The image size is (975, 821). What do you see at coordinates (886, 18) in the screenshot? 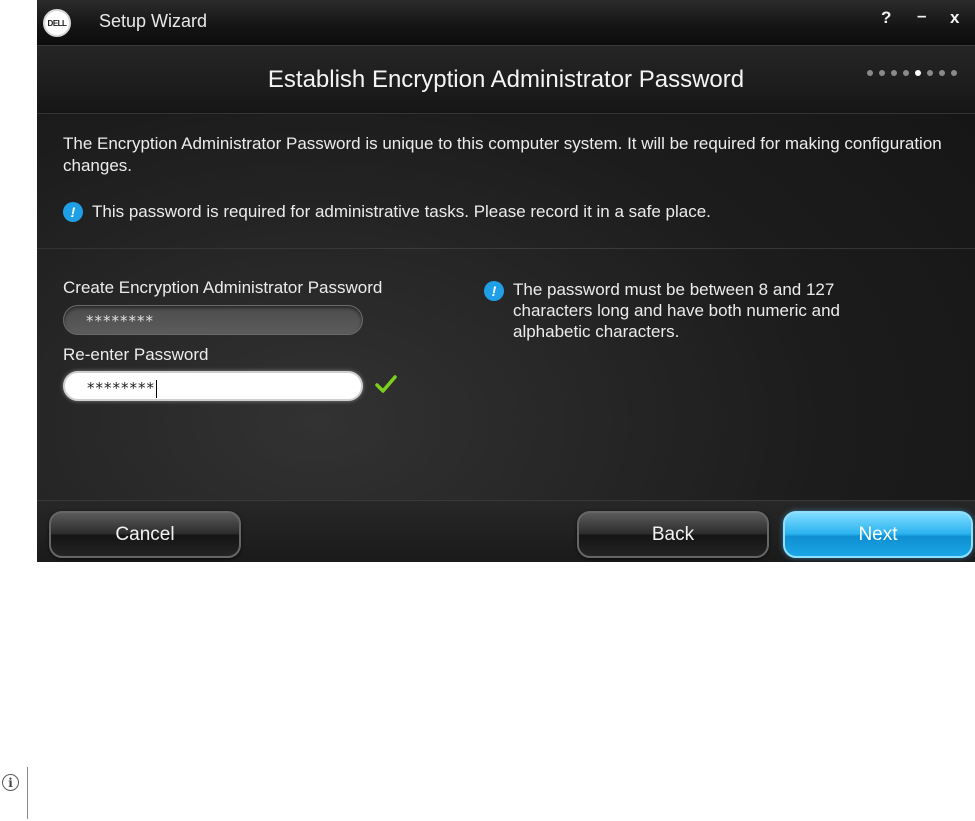
I see `help-button: ?` at bounding box center [886, 18].